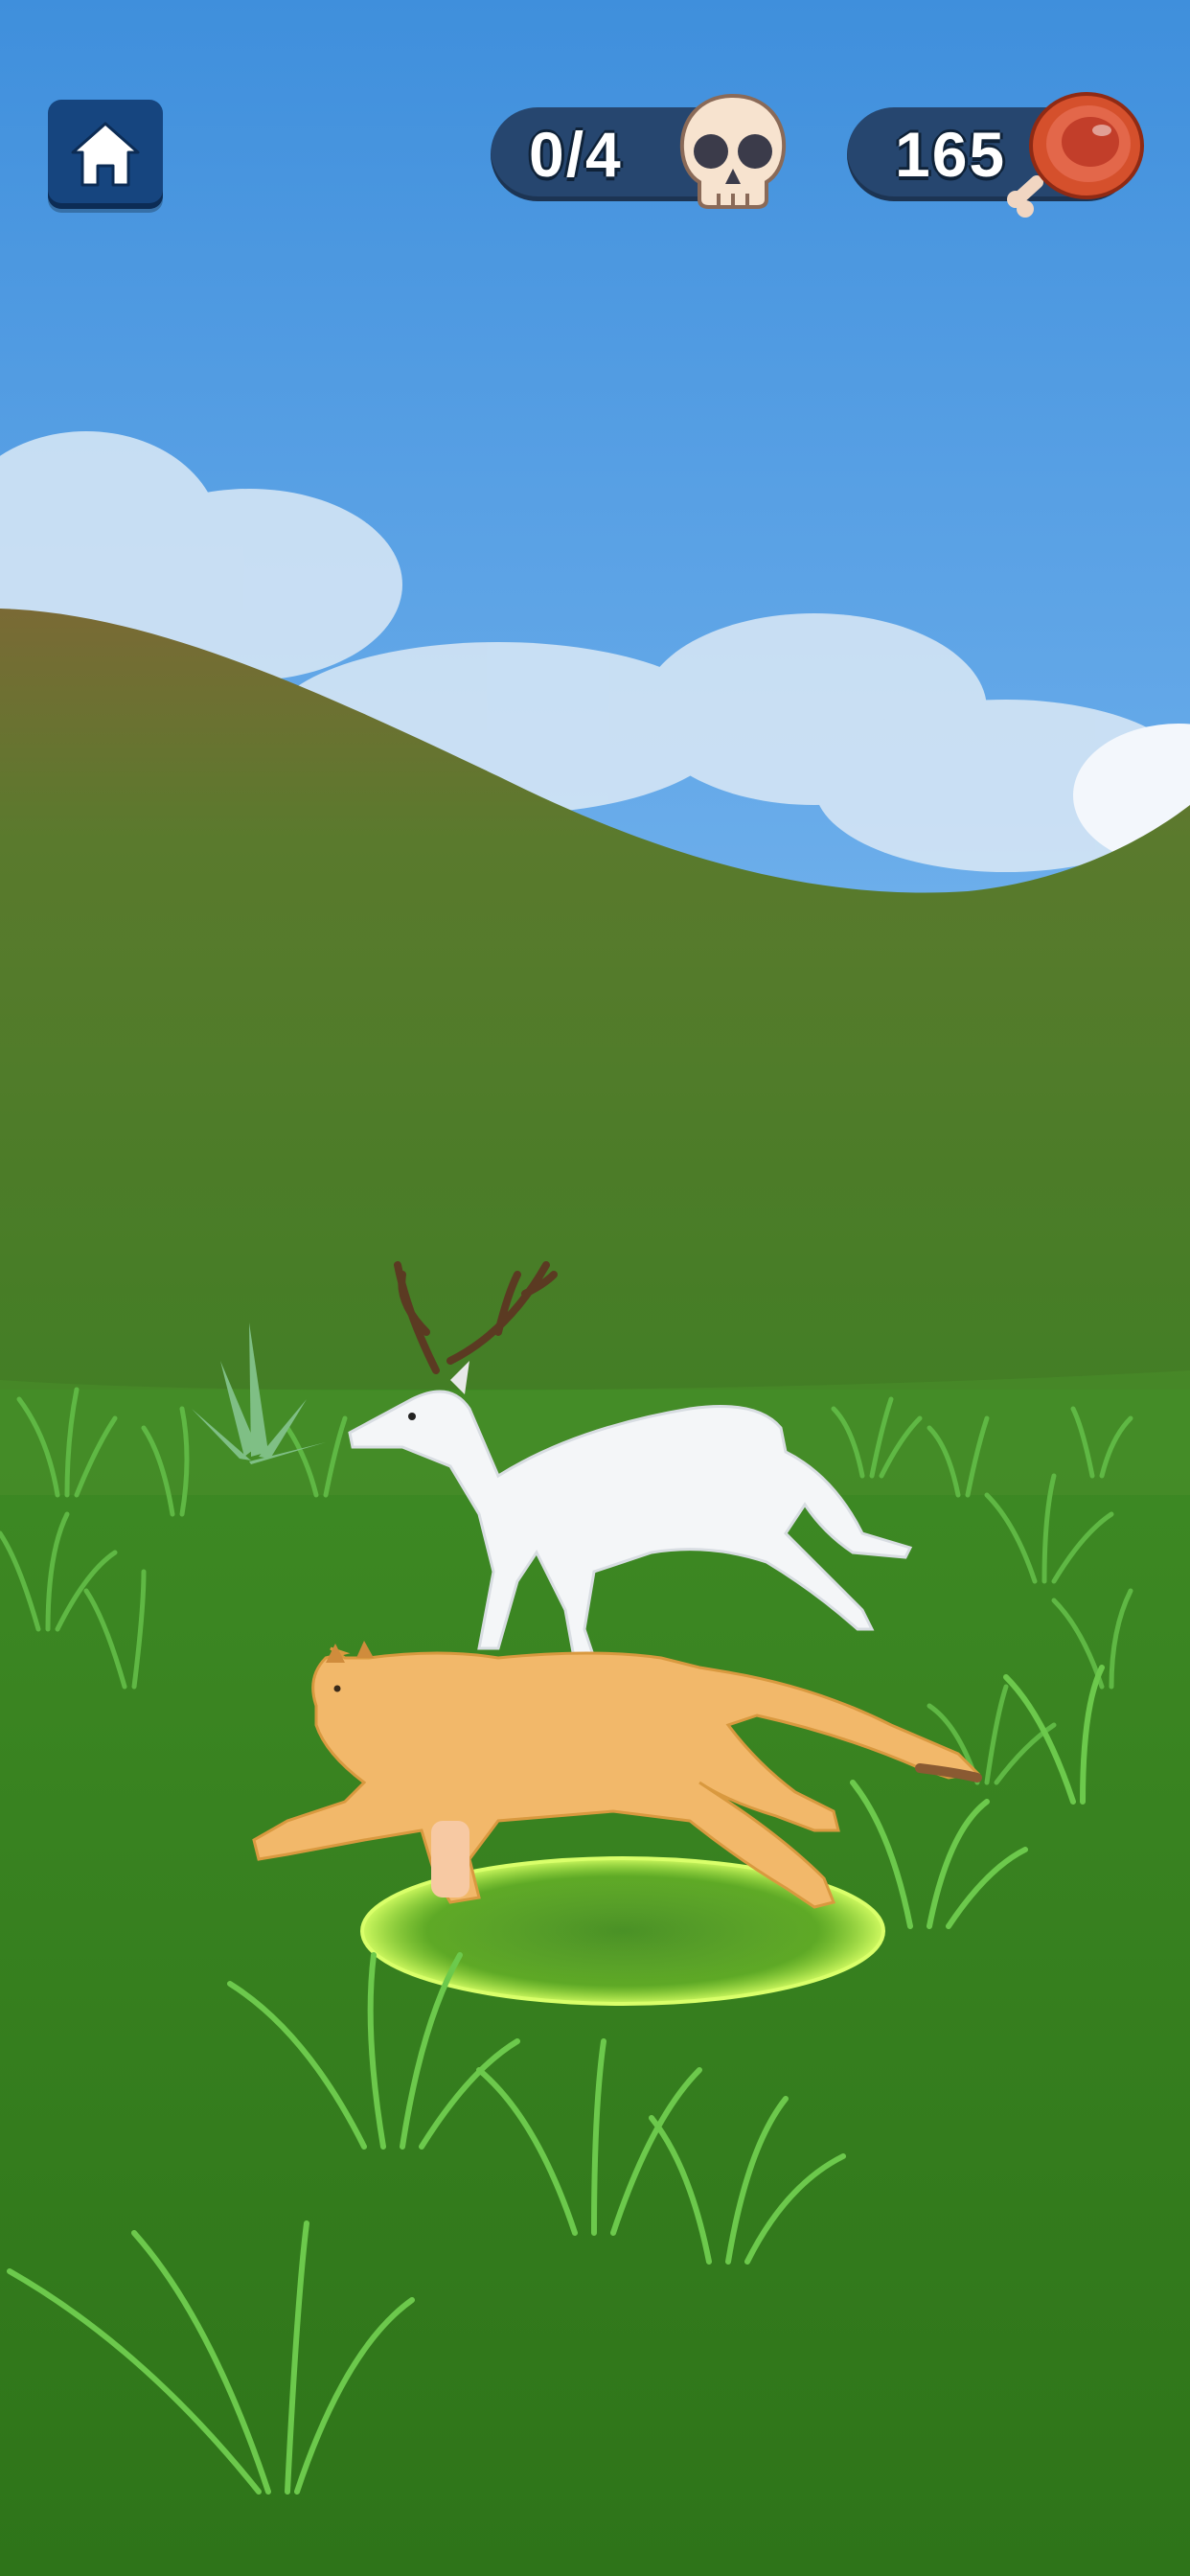 This screenshot has width=1190, height=2576. I want to click on skull-icon, so click(733, 151).